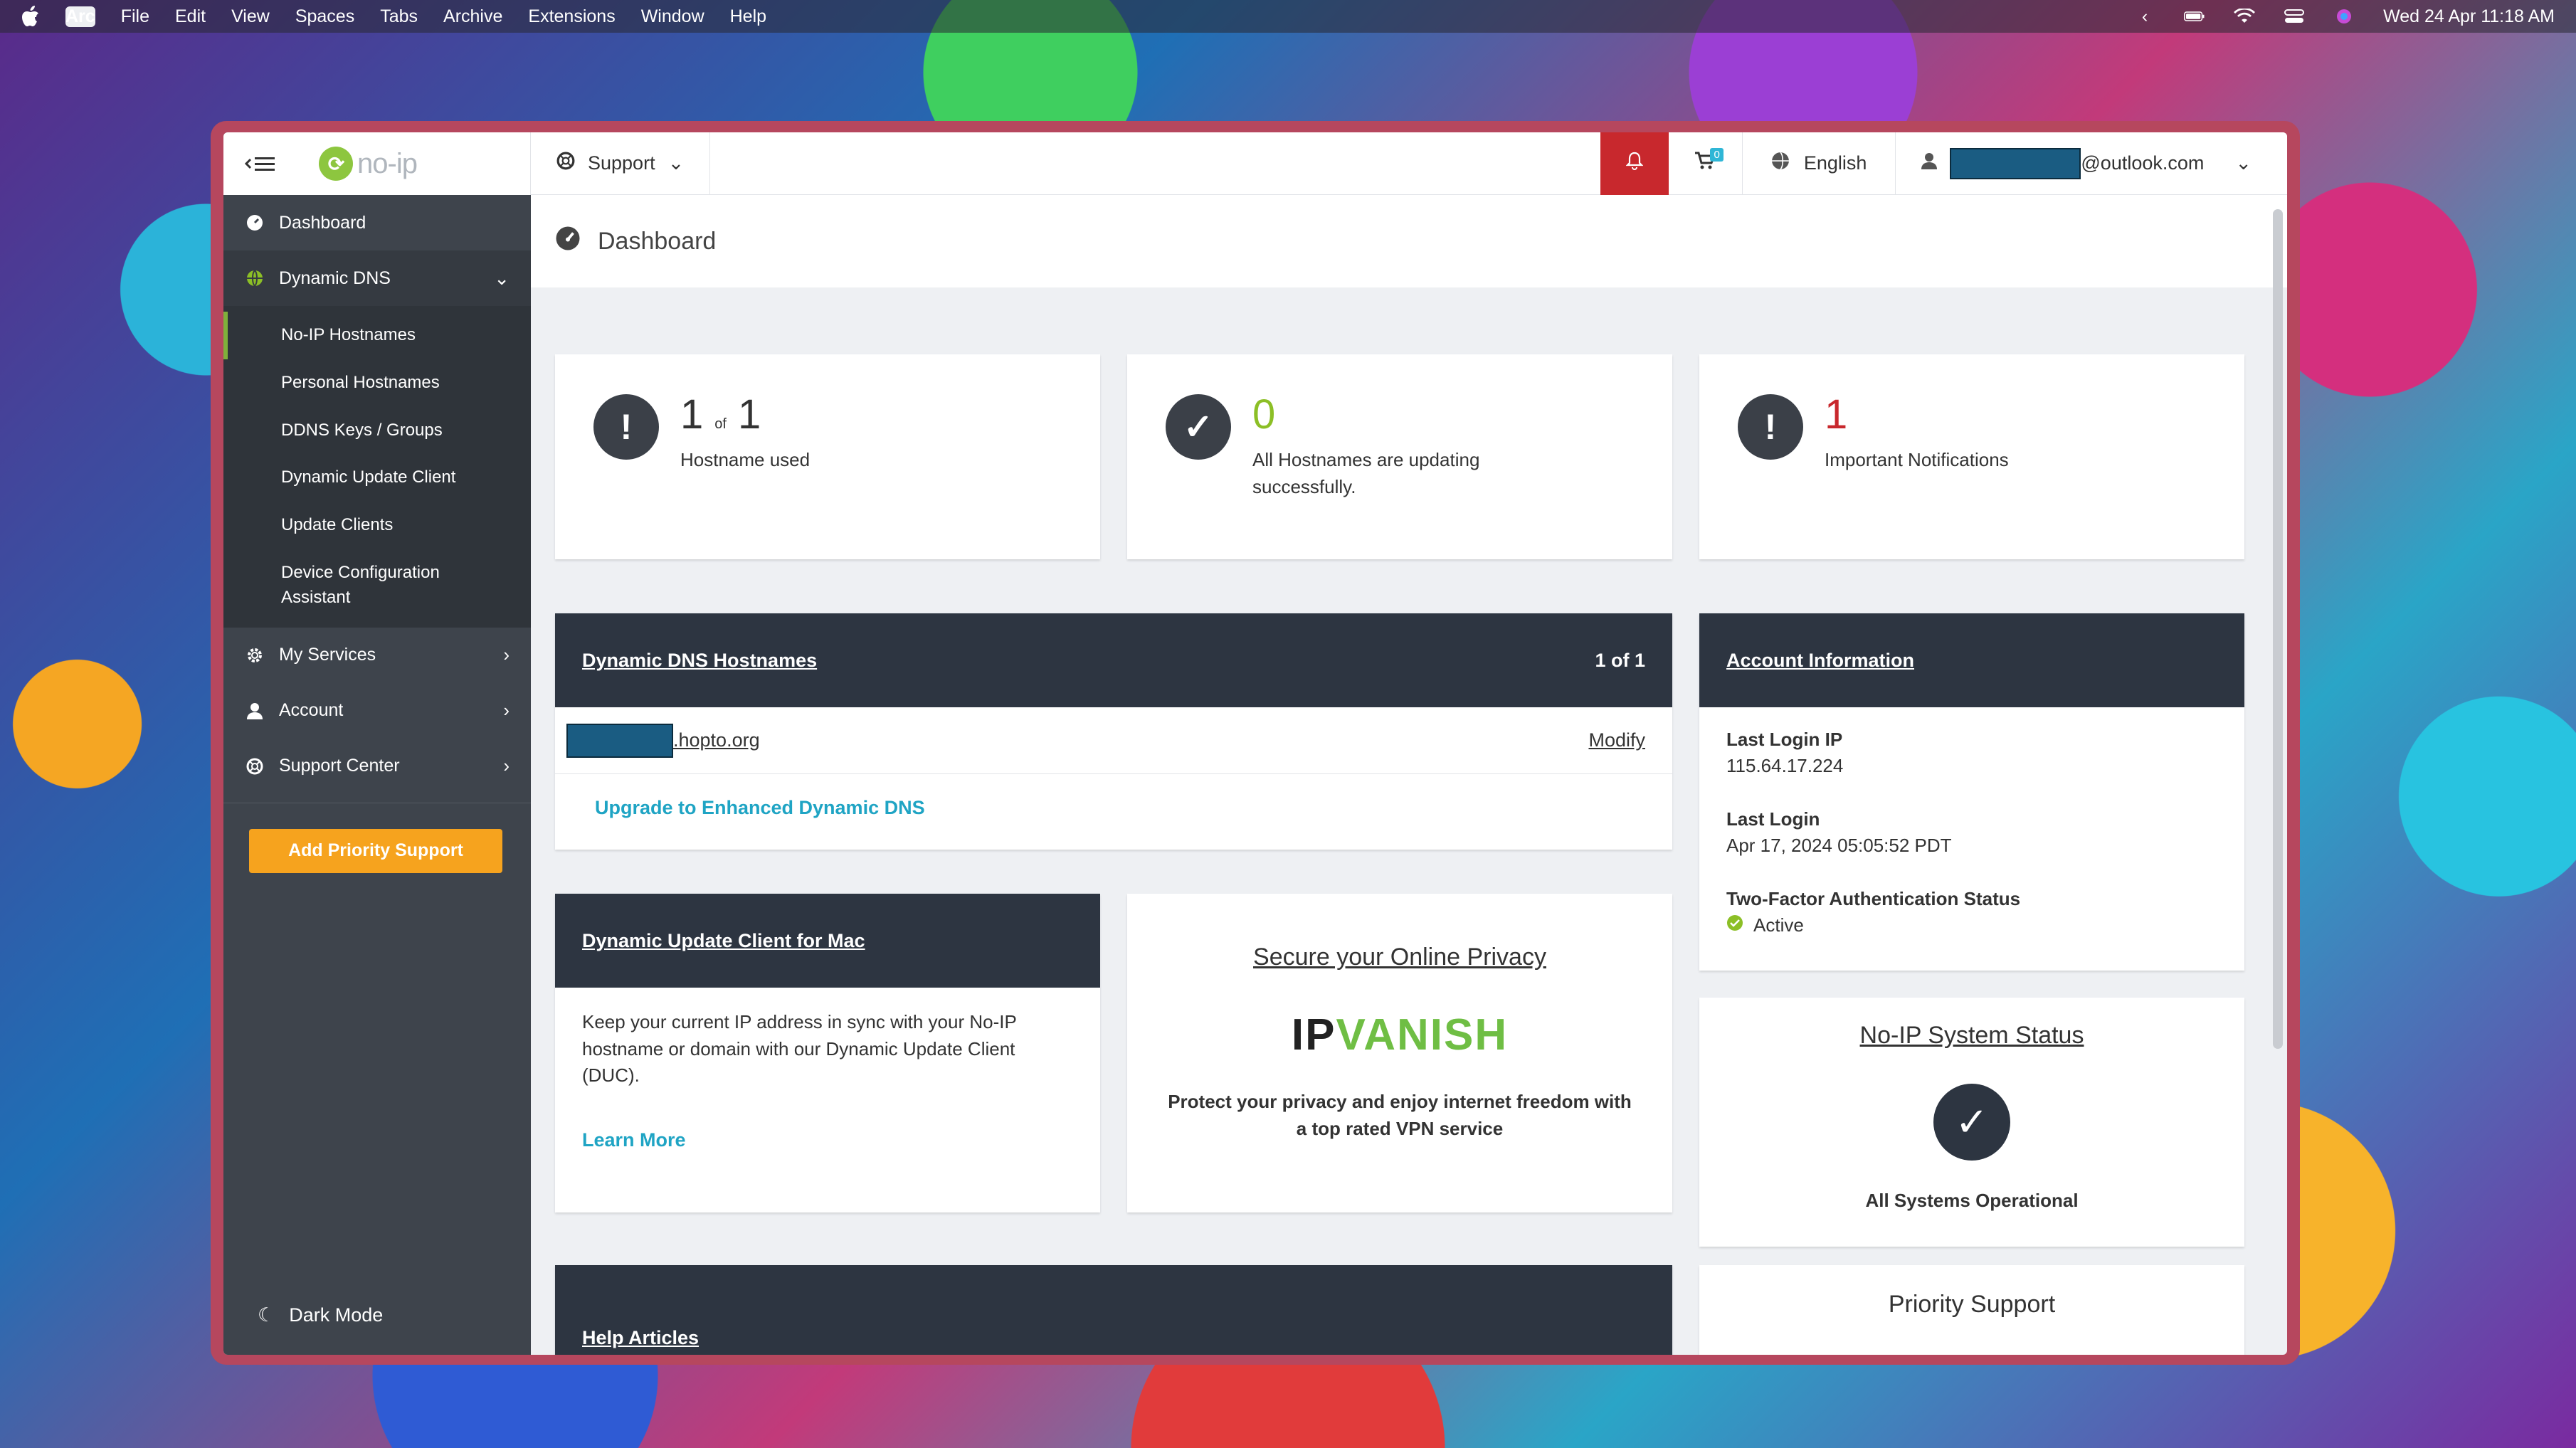 This screenshot has width=2576, height=1448. Describe the element at coordinates (1972, 1200) in the screenshot. I see `system-status-text: All Systems Operational` at that location.